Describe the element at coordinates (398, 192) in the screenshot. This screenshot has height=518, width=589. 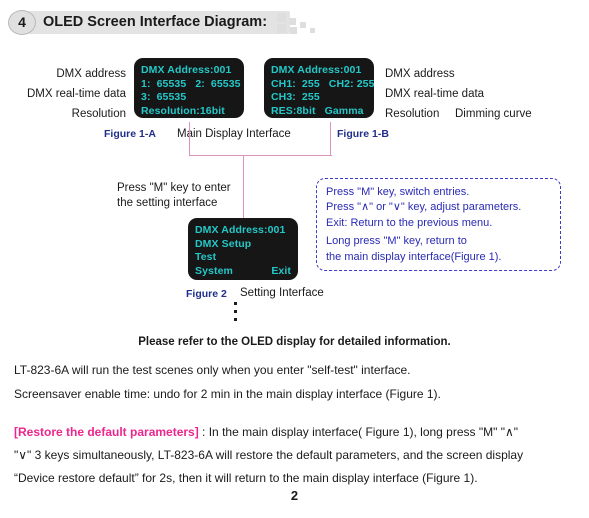
I see `instruction-line-1: Press "M" key, switch entries.` at that location.